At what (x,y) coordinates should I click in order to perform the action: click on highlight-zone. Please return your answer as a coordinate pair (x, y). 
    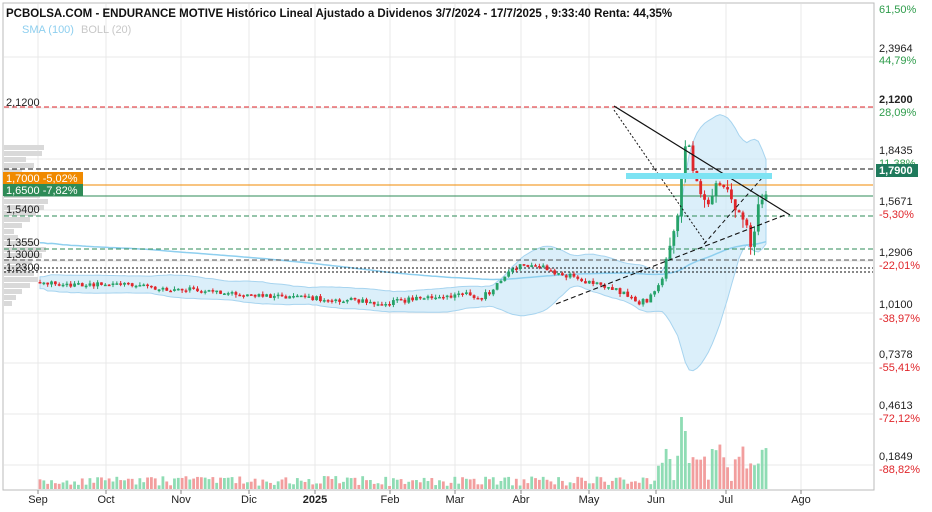
    Looking at the image, I should click on (699, 176).